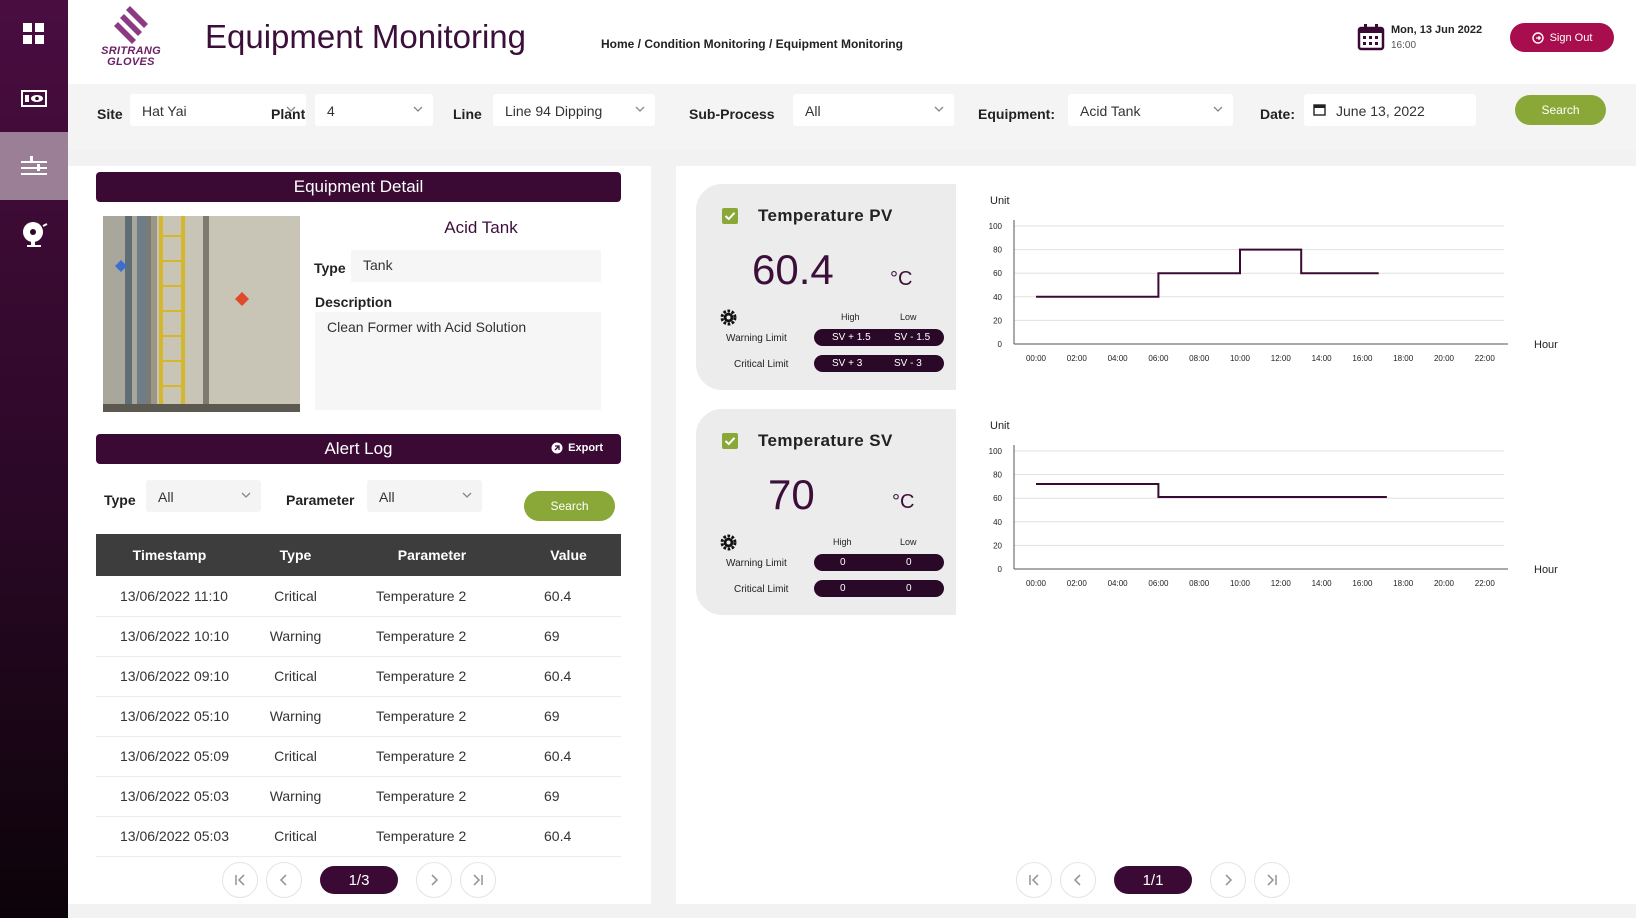 The width and height of the screenshot is (1636, 918). I want to click on filter-search-button: Search, so click(1560, 110).